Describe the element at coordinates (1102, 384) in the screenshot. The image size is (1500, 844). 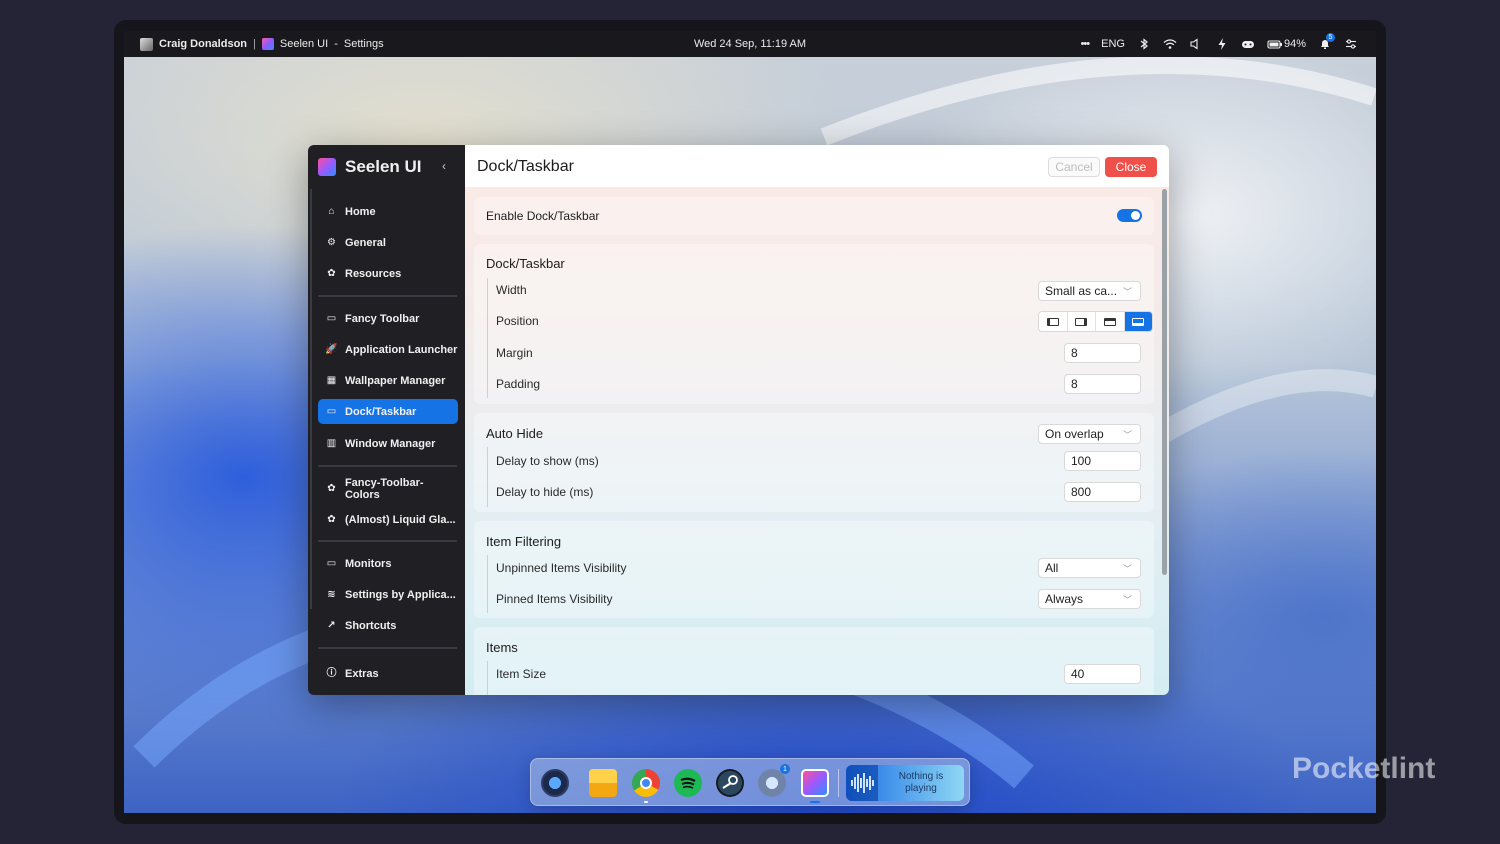
I see `padding-input: 8` at that location.